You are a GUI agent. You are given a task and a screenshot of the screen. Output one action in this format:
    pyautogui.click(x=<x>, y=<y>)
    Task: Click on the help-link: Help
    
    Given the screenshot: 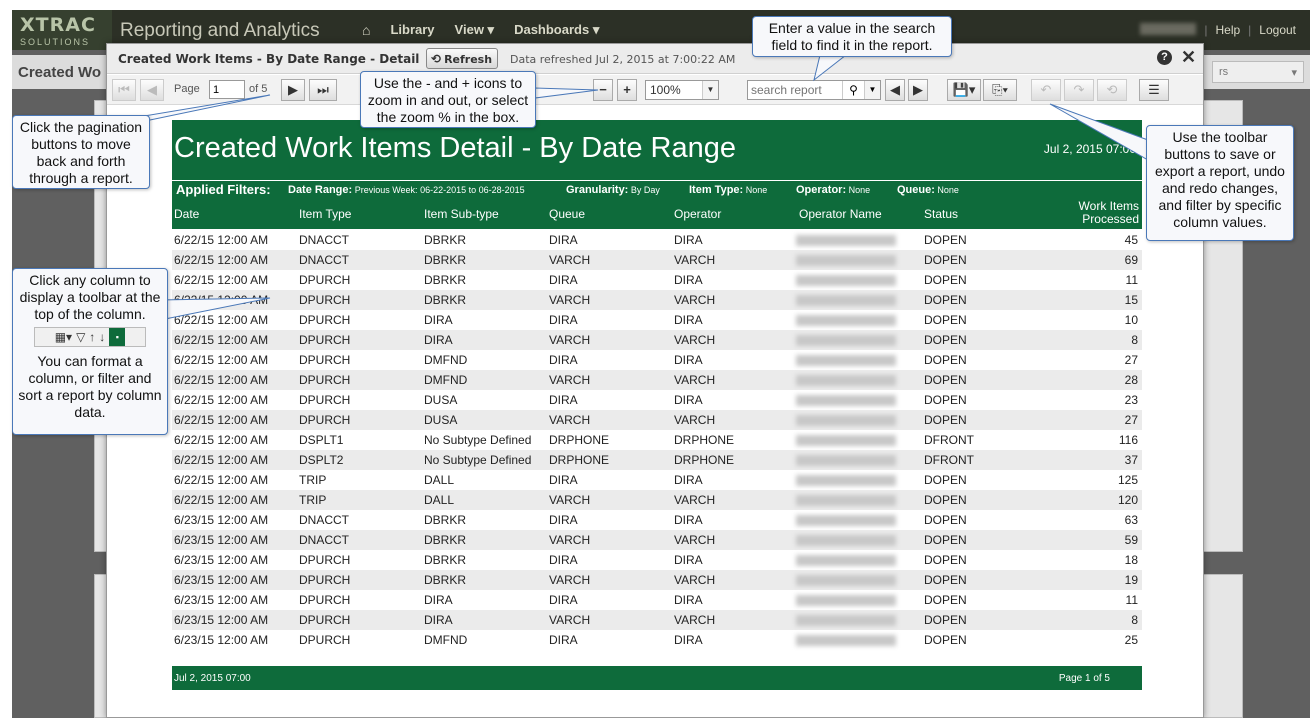 What is the action you would take?
    pyautogui.click(x=1227, y=30)
    